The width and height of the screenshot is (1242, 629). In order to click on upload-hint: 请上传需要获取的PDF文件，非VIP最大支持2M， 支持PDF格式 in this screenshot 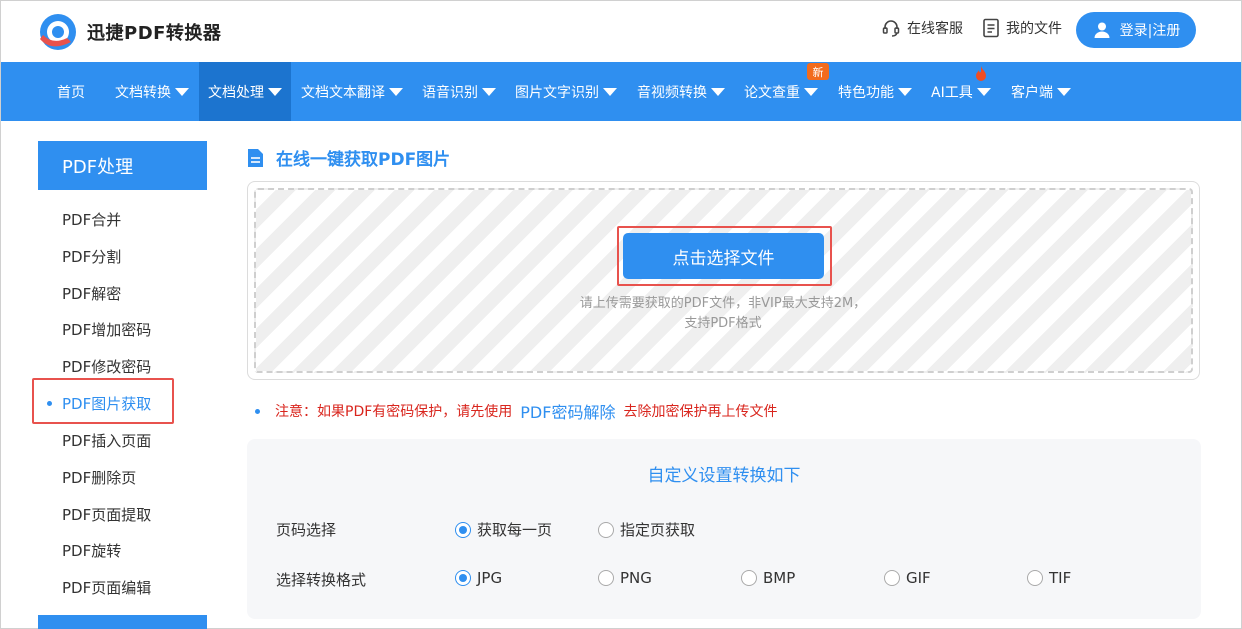, I will do `click(723, 314)`.